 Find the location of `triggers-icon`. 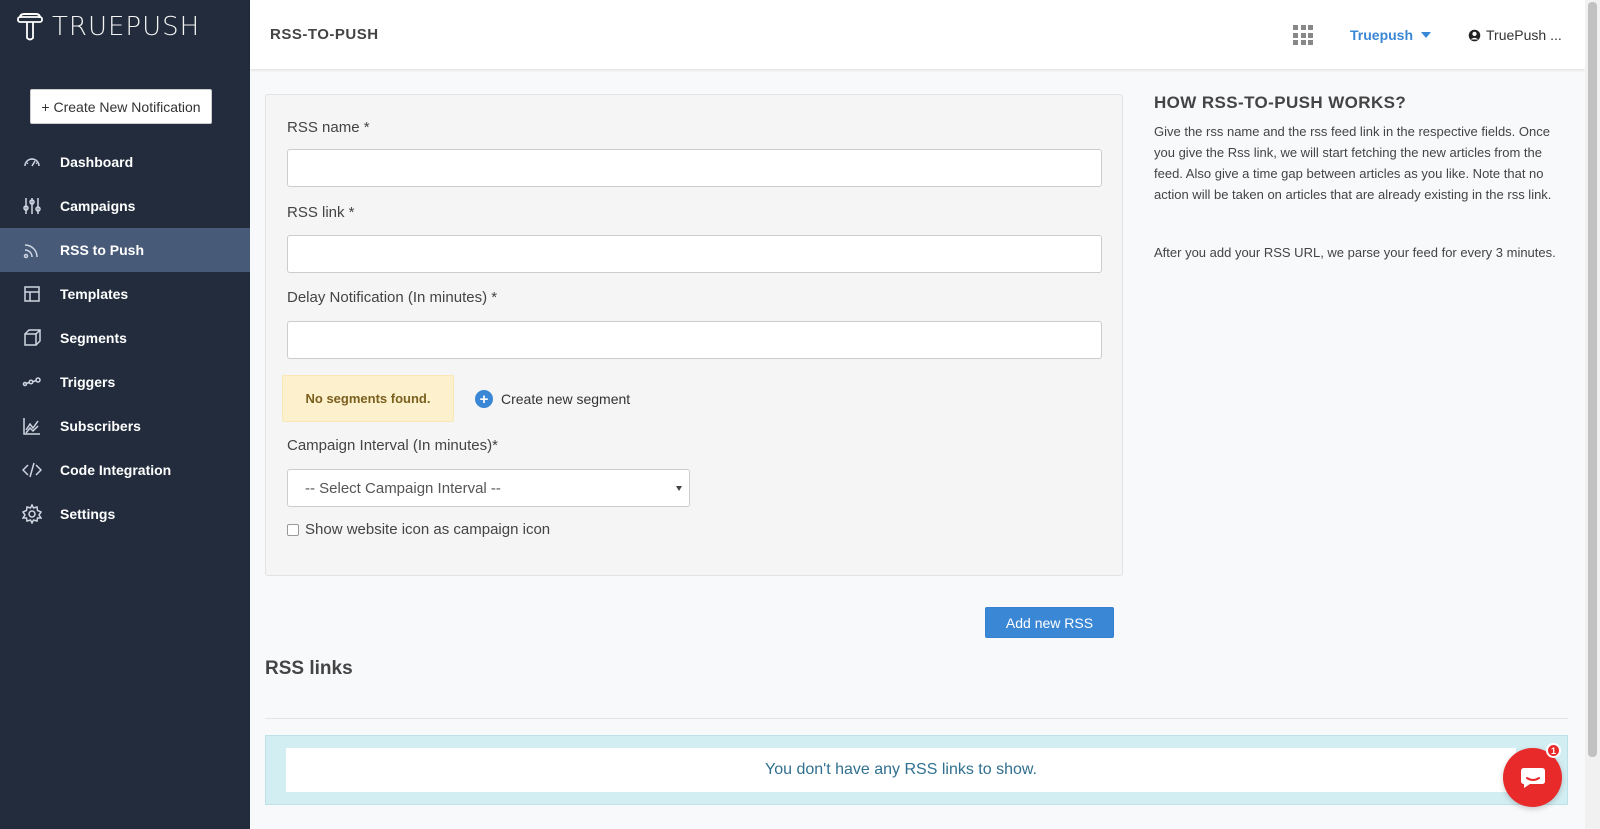

triggers-icon is located at coordinates (32, 382).